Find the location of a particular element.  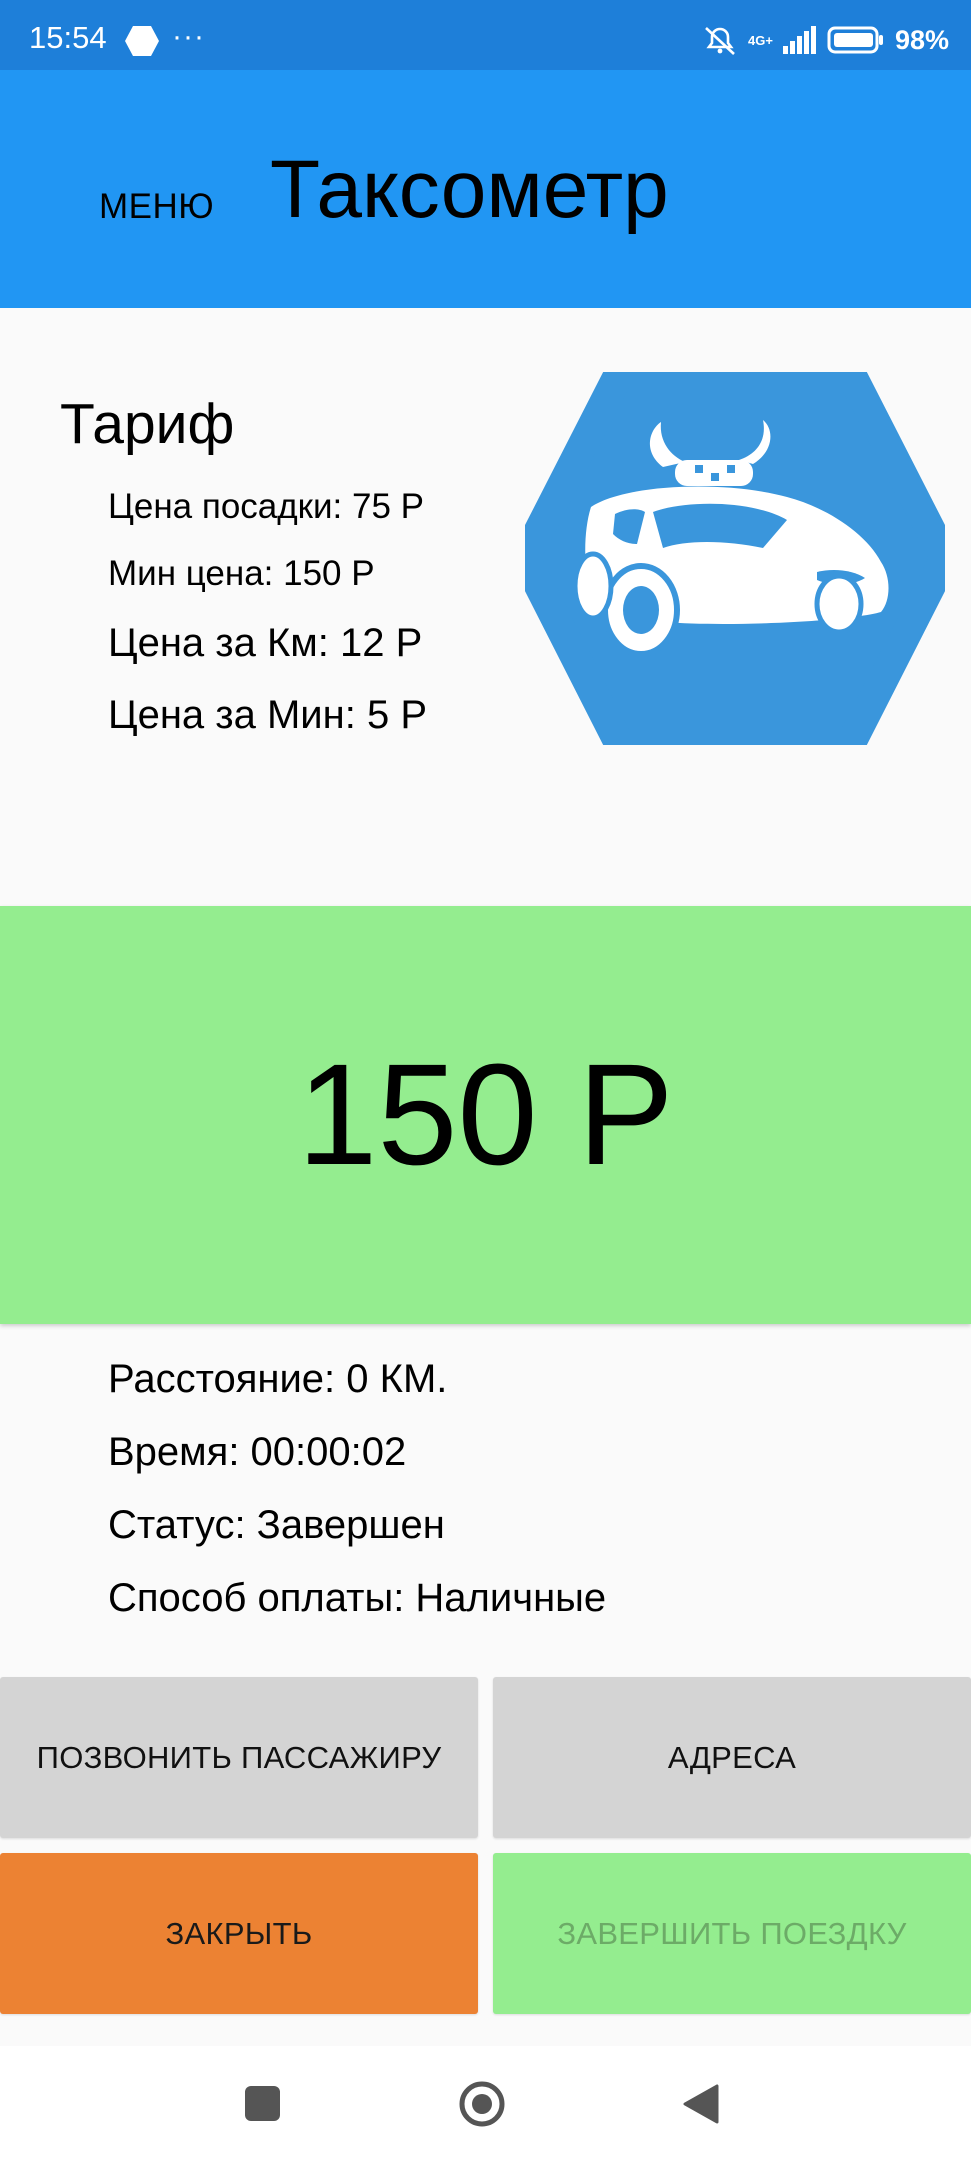

back-triangle-icon is located at coordinates (701, 2104).